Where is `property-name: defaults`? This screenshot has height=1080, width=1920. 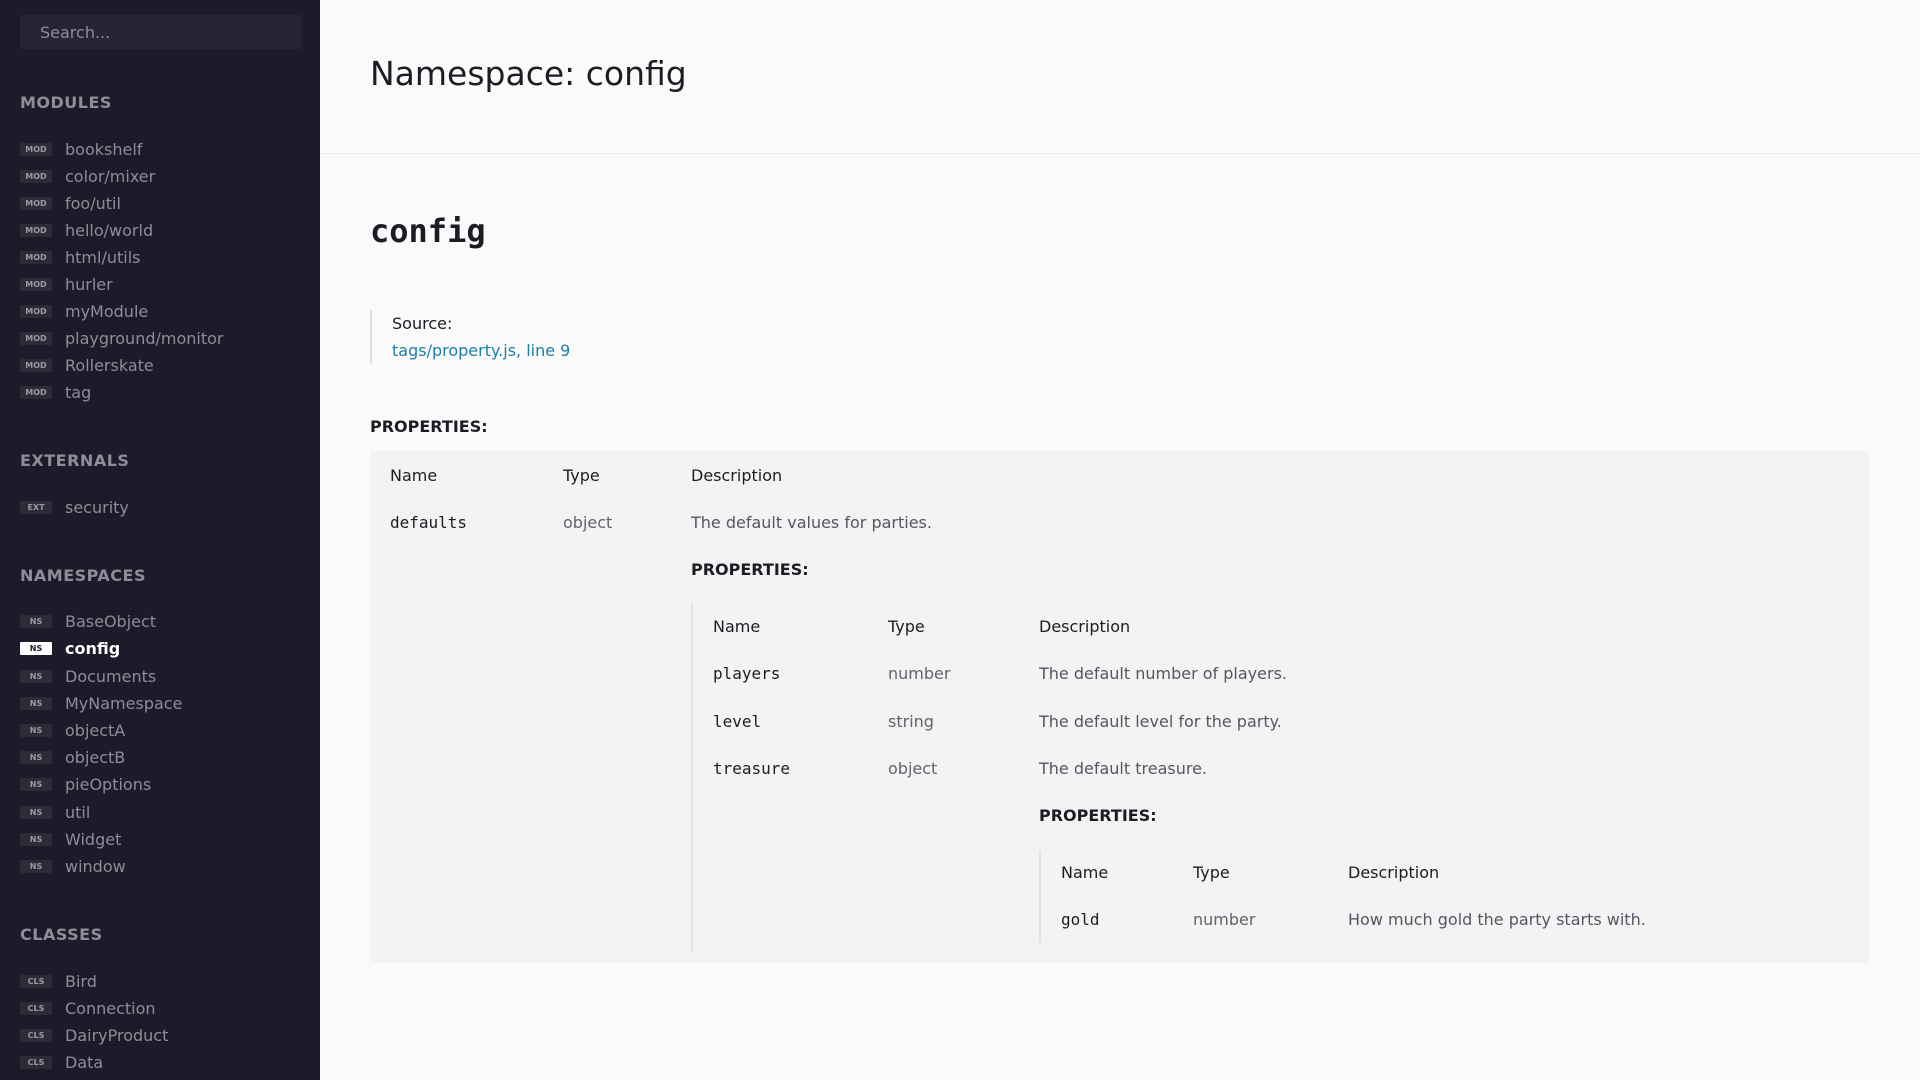 property-name: defaults is located at coordinates (429, 522).